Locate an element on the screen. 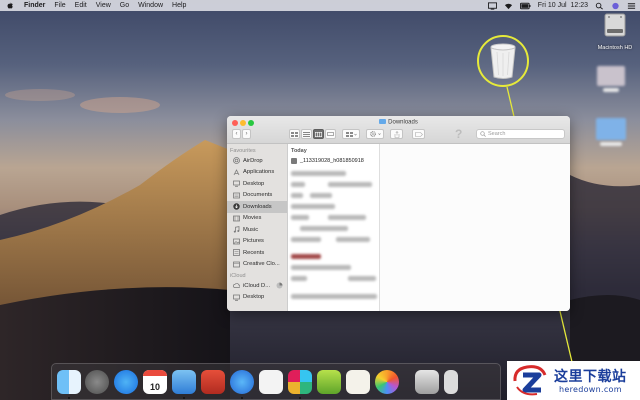  gear-chevron-icon is located at coordinates (375, 134).